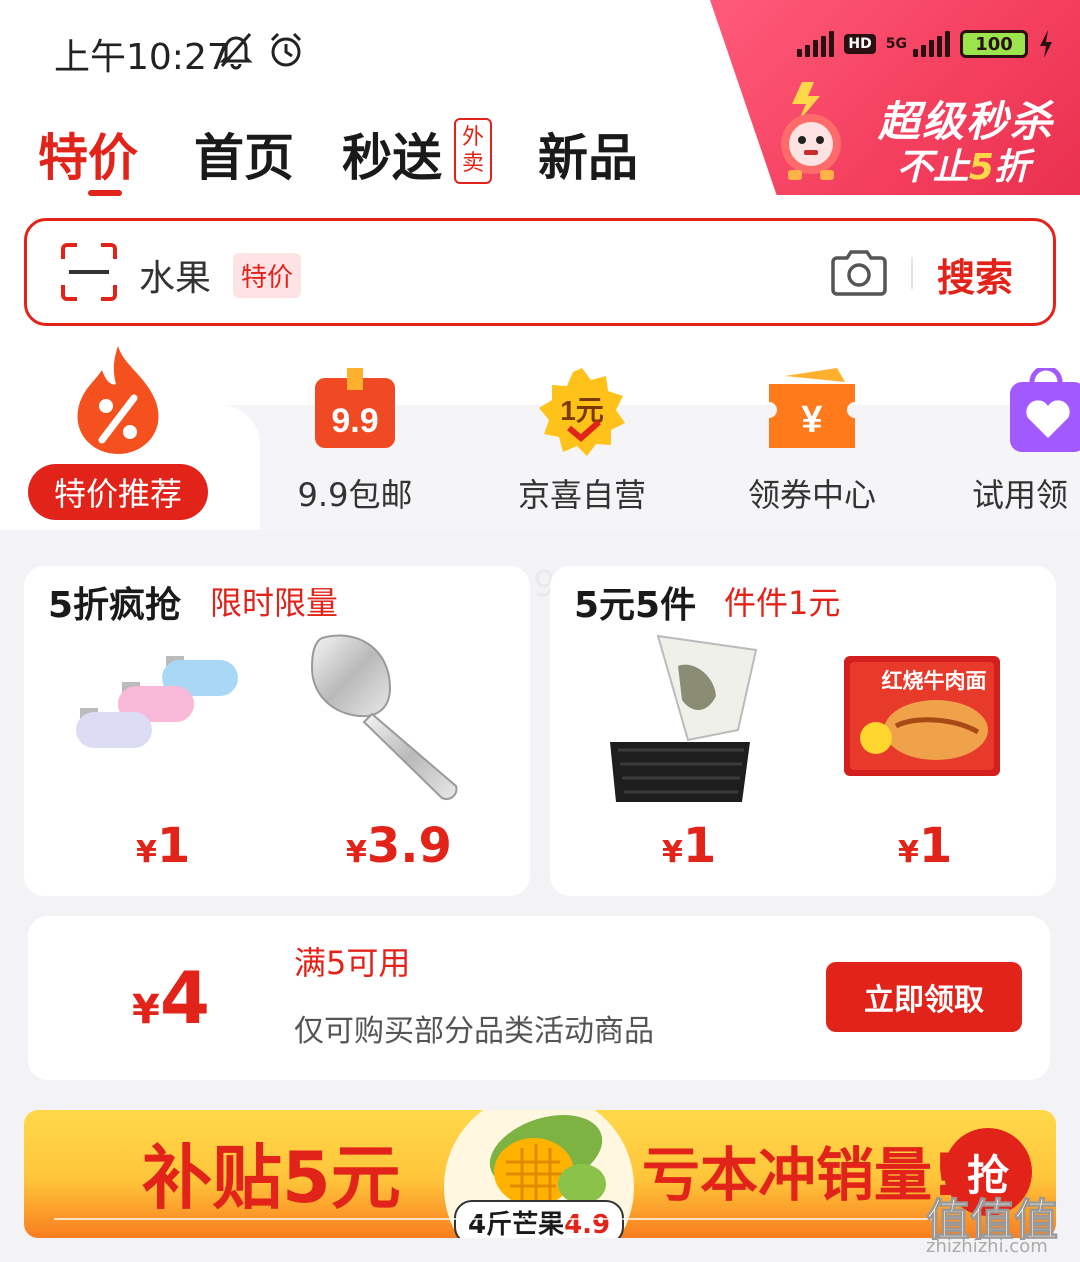 The width and height of the screenshot is (1080, 1262). What do you see at coordinates (474, 1031) in the screenshot?
I see `coupon-description: 仅可购买部分品类活动商品` at bounding box center [474, 1031].